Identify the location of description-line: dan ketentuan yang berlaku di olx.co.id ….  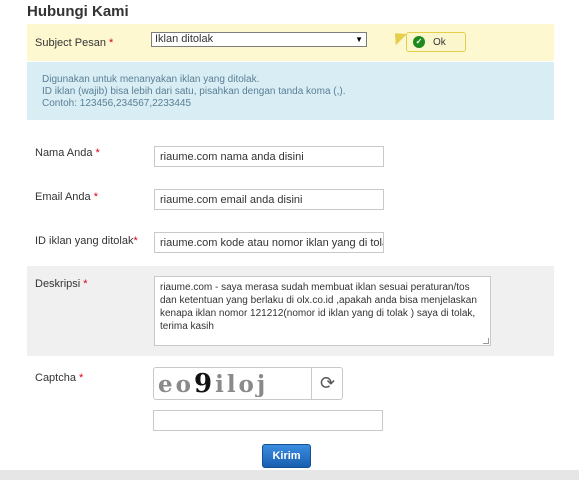
(318, 300).